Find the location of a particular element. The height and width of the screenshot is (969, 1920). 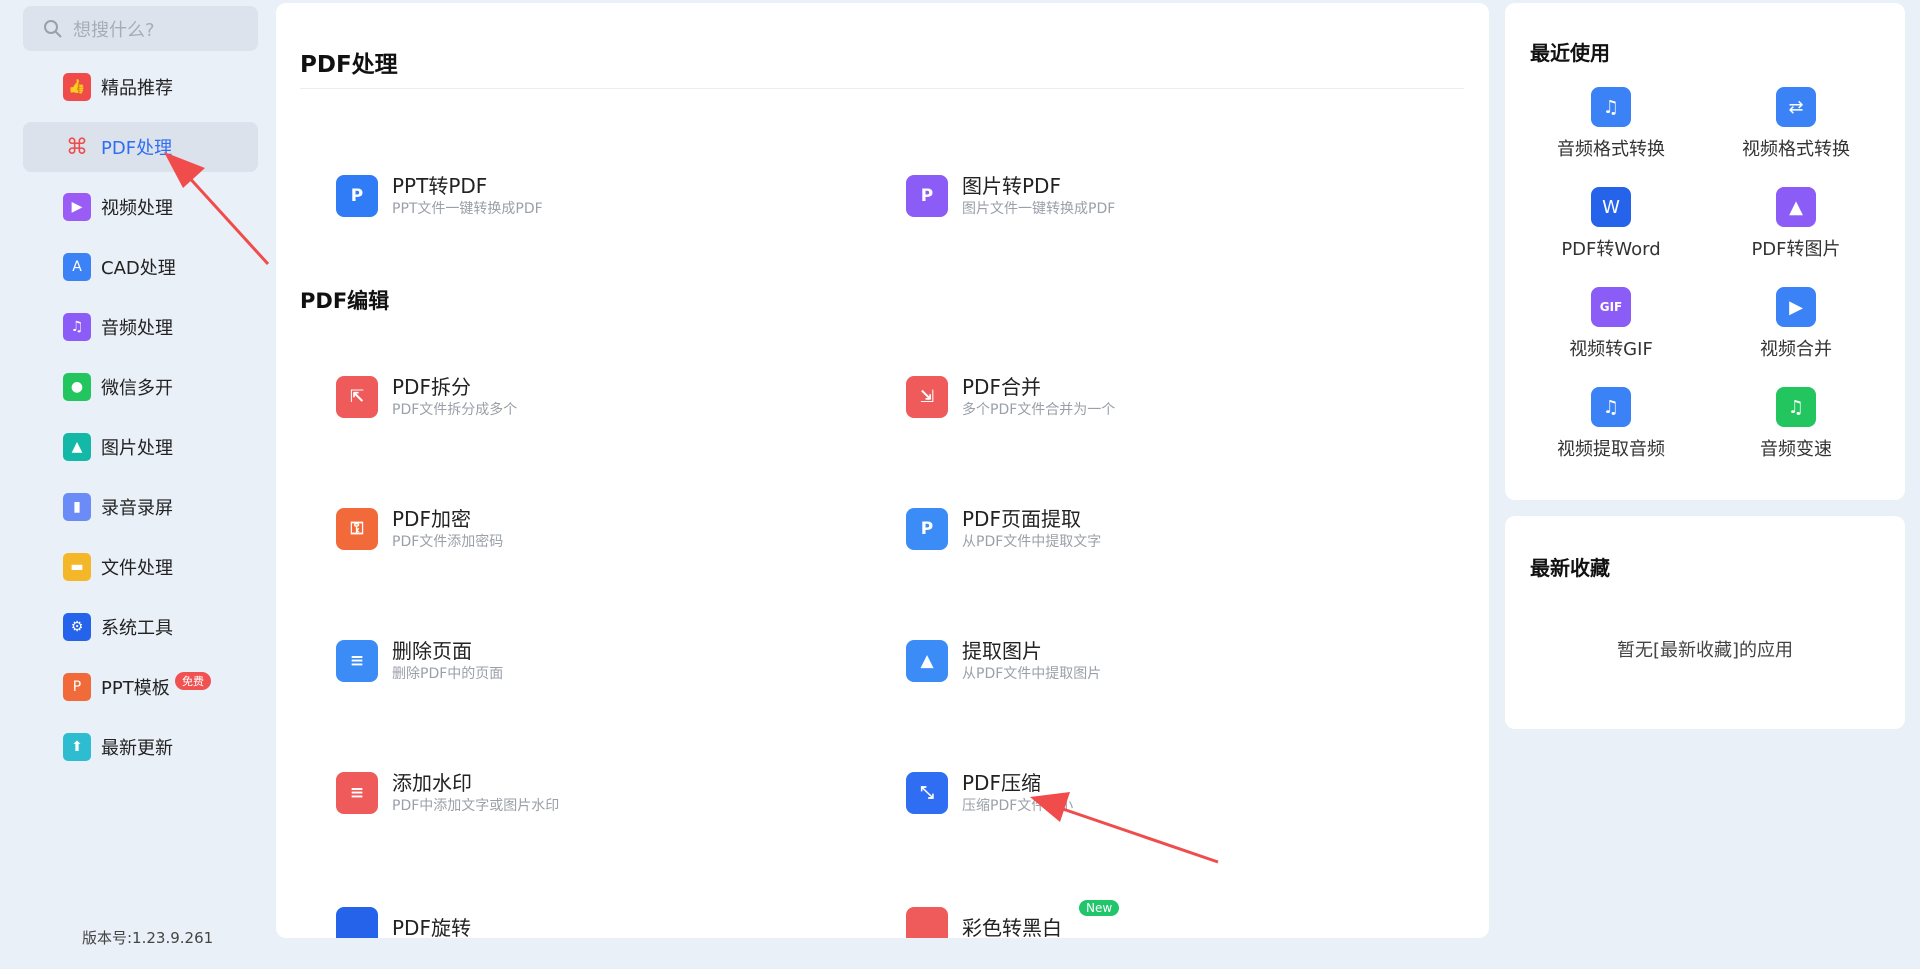

sidebar-item-label: 音频处理 is located at coordinates (137, 328).